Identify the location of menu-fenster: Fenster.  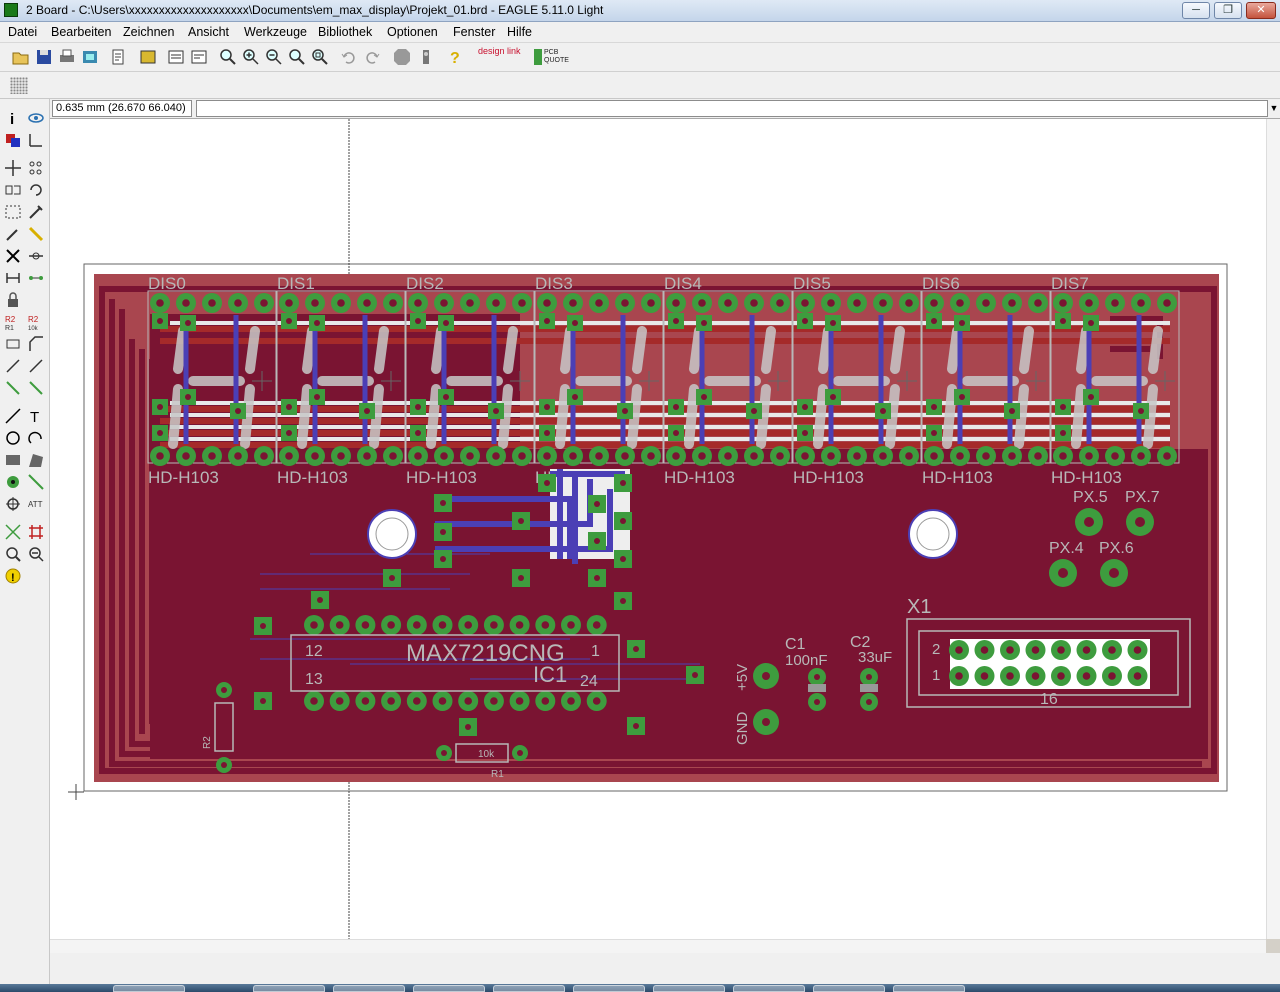
(474, 32).